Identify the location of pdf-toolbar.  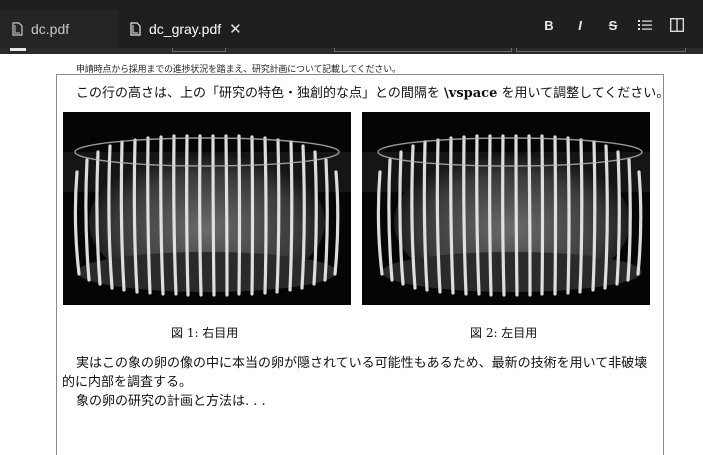
(351, 51).